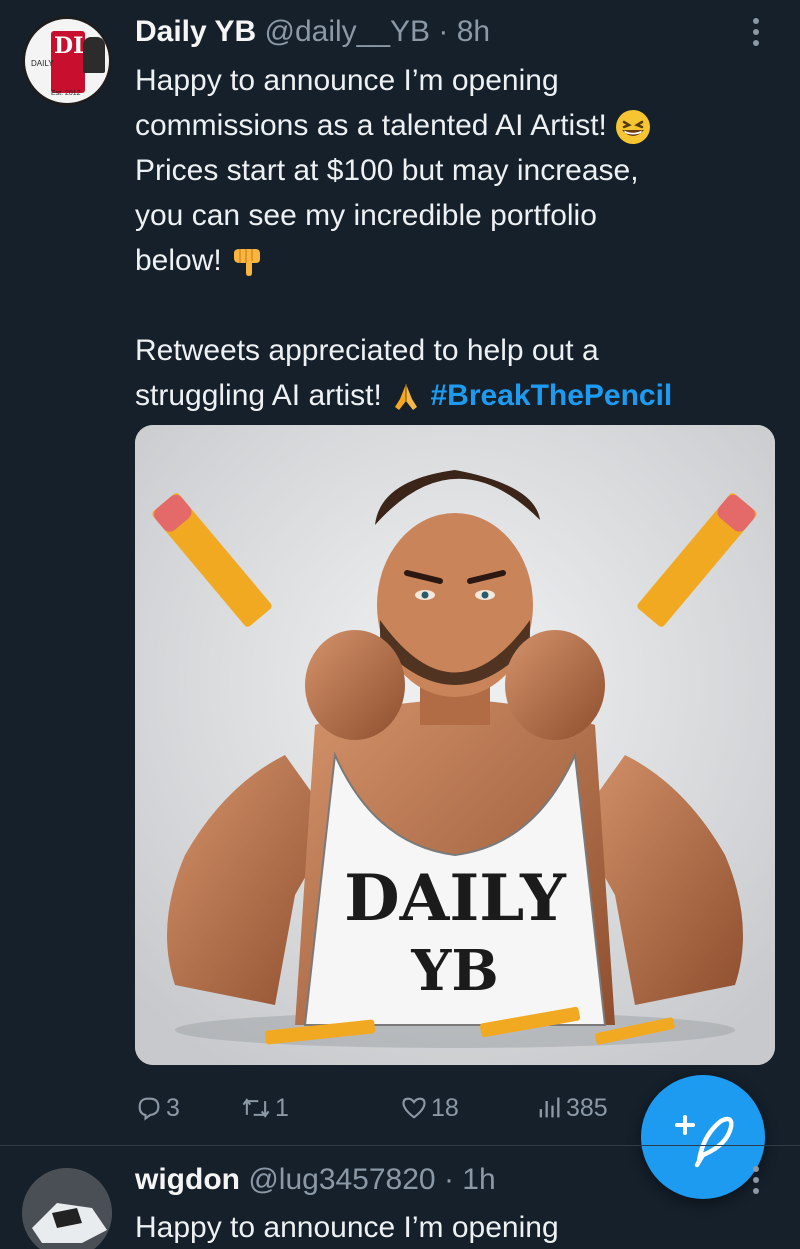 The height and width of the screenshot is (1249, 800). Describe the element at coordinates (367, 350) in the screenshot. I see `text-line: Retweets appreciated to help out a` at that location.